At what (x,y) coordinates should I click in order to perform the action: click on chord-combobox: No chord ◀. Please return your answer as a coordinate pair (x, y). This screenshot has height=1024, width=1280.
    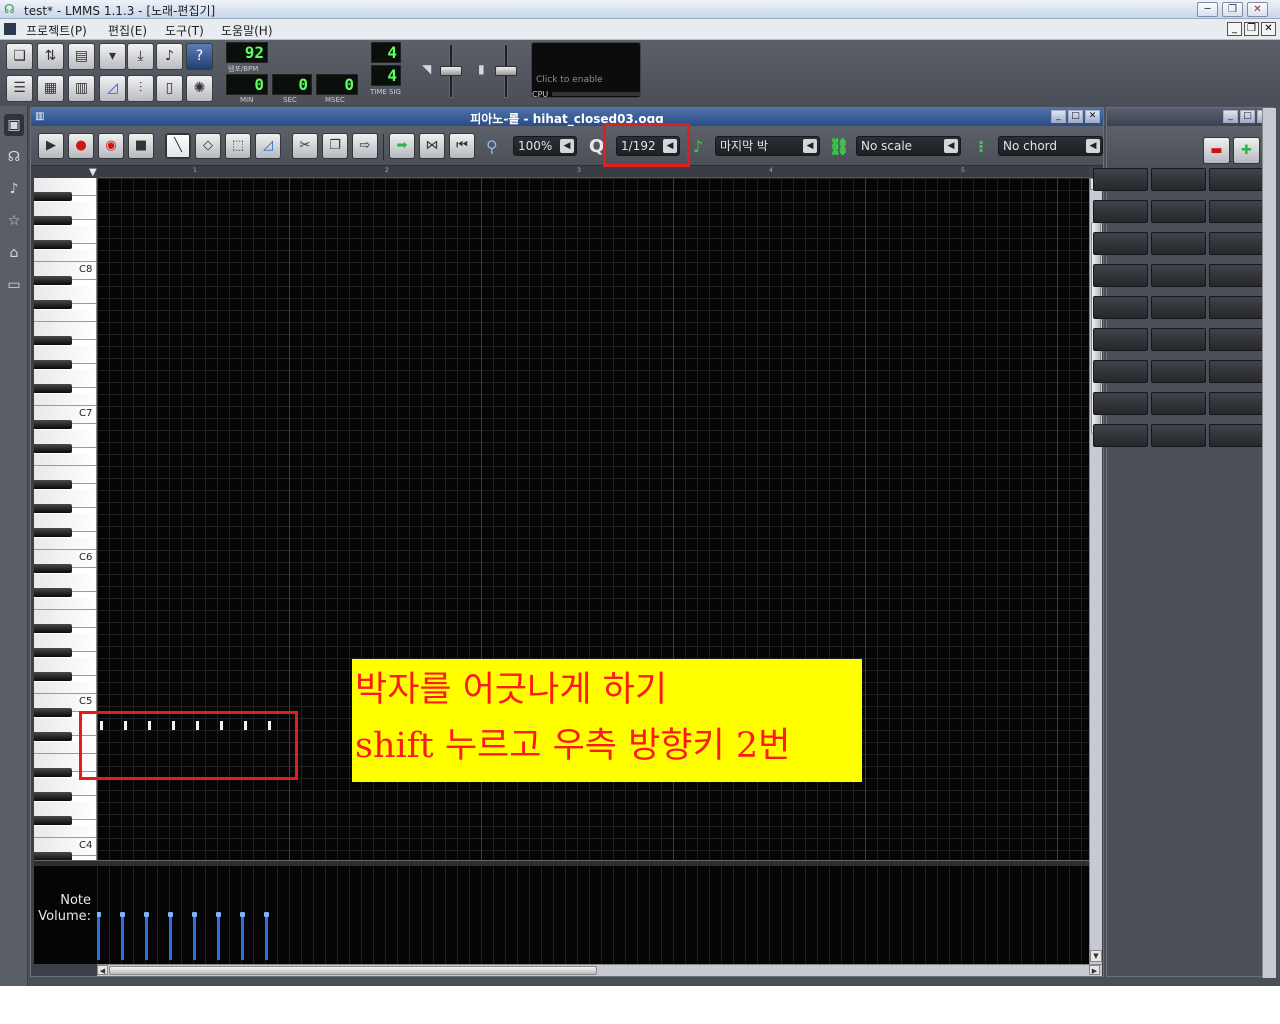
    Looking at the image, I should click on (1050, 146).